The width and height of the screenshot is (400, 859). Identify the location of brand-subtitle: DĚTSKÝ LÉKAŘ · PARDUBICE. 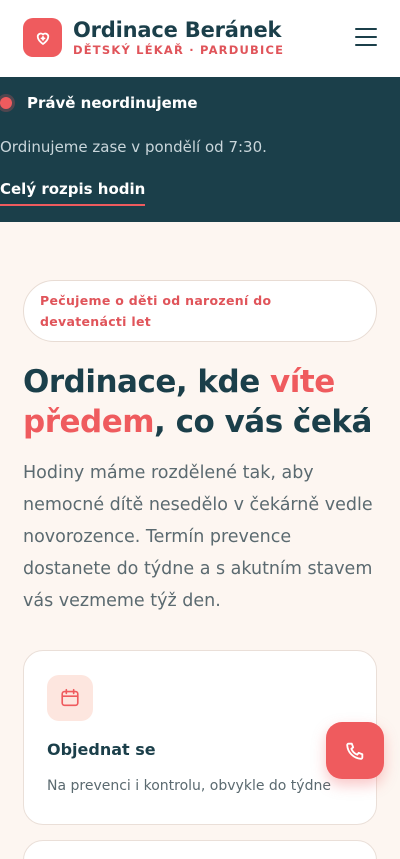
(179, 50).